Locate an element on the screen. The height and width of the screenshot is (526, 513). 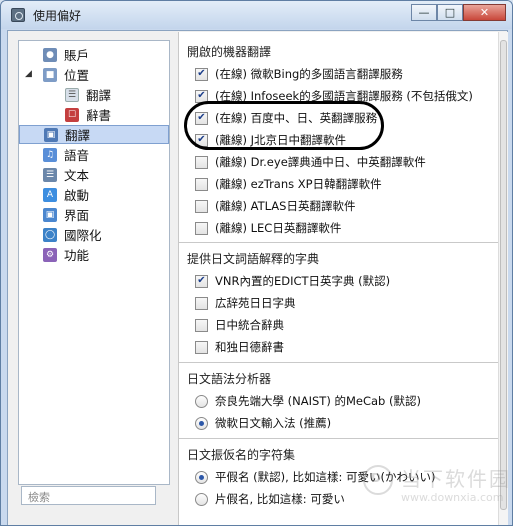
sidebar-item-label: 賬戶 is located at coordinates (77, 55).